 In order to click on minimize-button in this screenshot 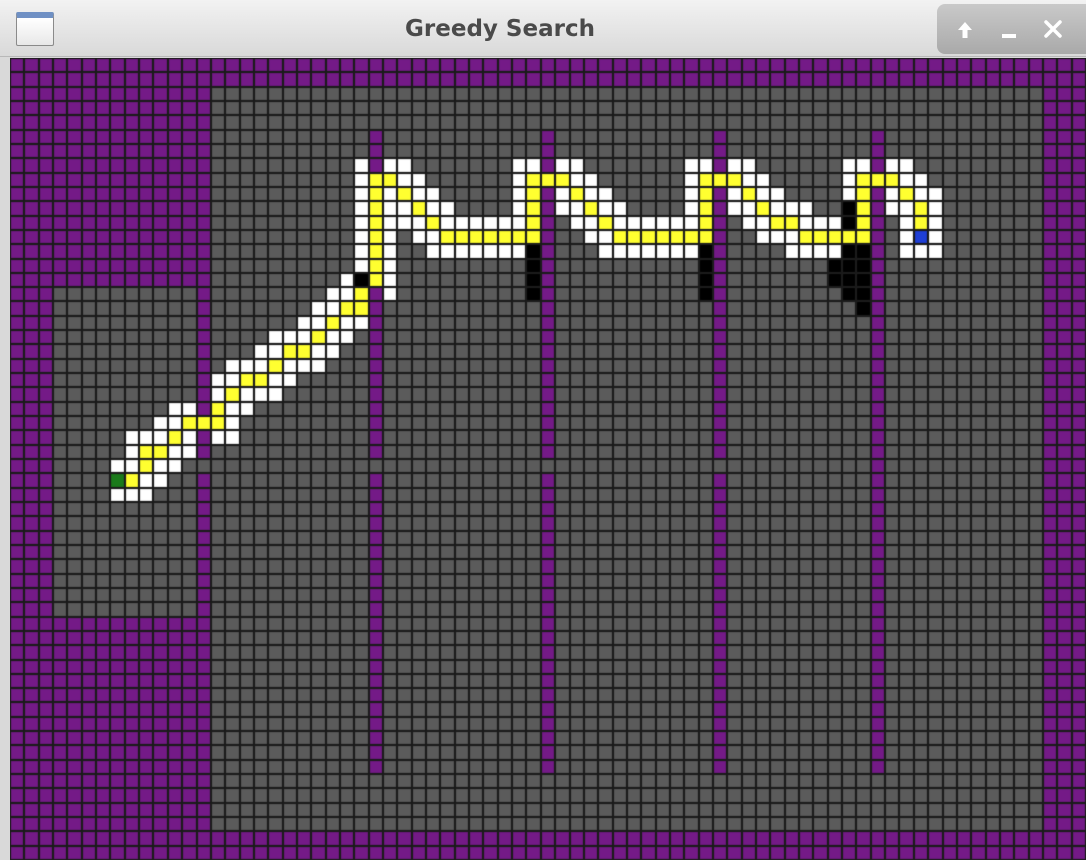, I will do `click(1009, 29)`.